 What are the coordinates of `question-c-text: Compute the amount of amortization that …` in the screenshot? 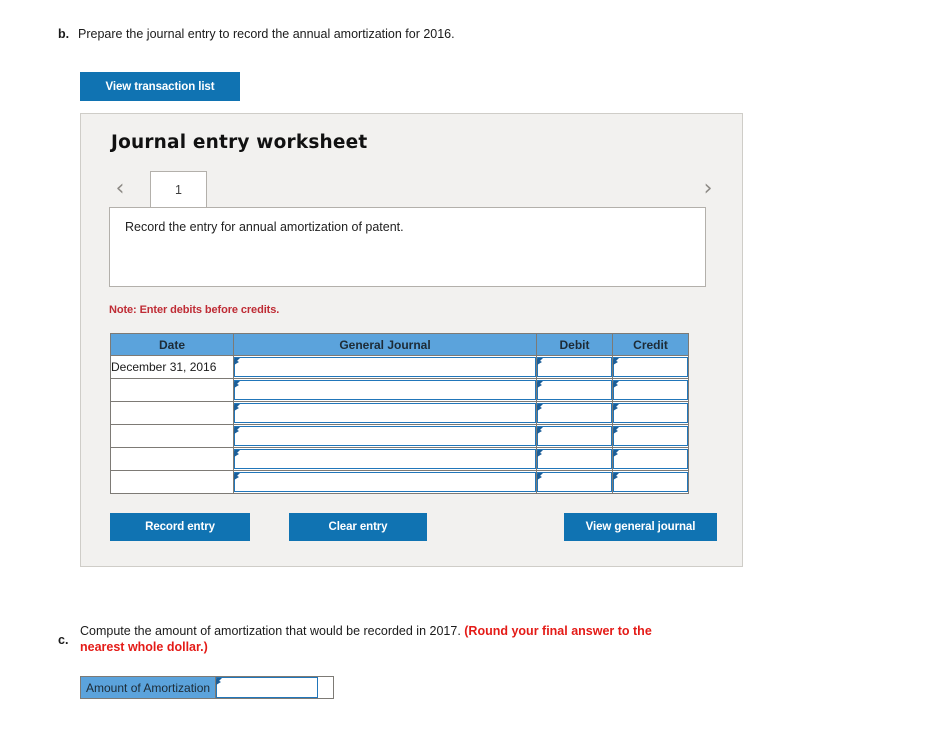 It's located at (380, 639).